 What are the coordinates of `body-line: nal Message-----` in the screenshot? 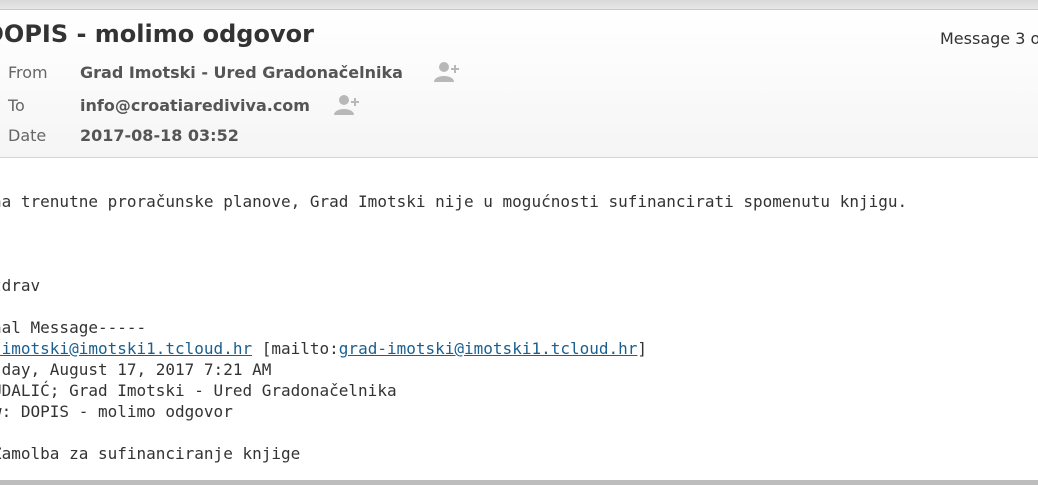 It's located at (73, 327).